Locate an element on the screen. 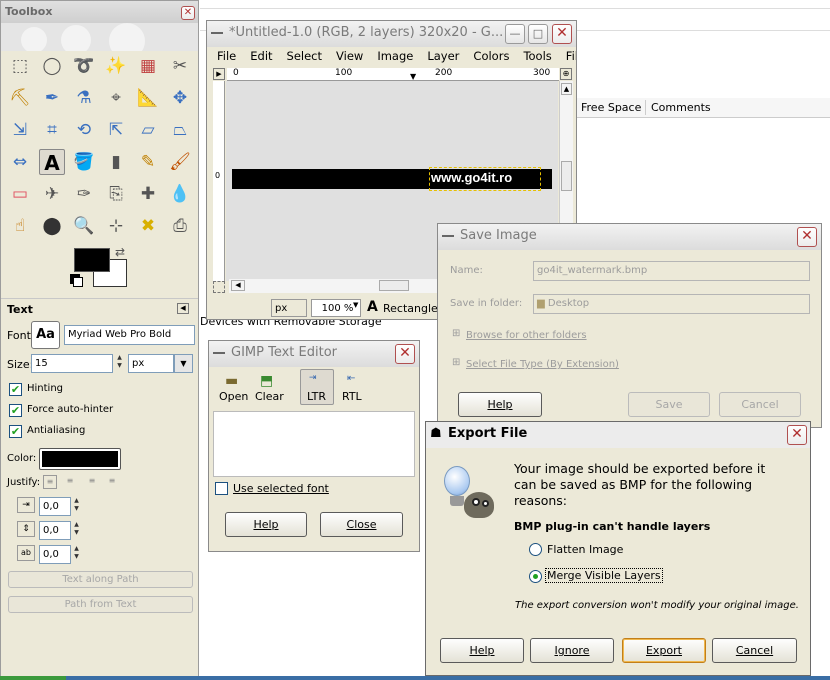 This screenshot has width=830, height=680. save-dialog-help-button: Help is located at coordinates (500, 404).